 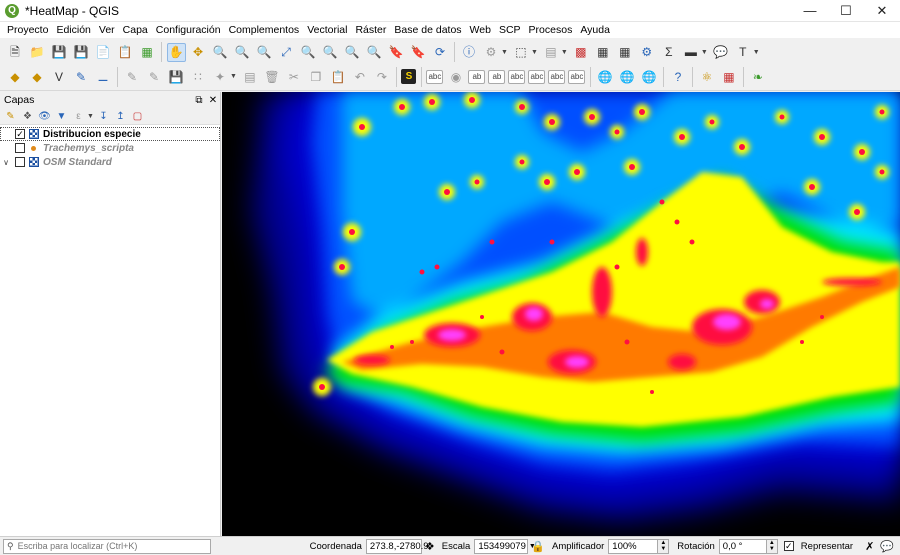 What do you see at coordinates (154, 76) in the screenshot?
I see `toggle-editing-icon: ✎` at bounding box center [154, 76].